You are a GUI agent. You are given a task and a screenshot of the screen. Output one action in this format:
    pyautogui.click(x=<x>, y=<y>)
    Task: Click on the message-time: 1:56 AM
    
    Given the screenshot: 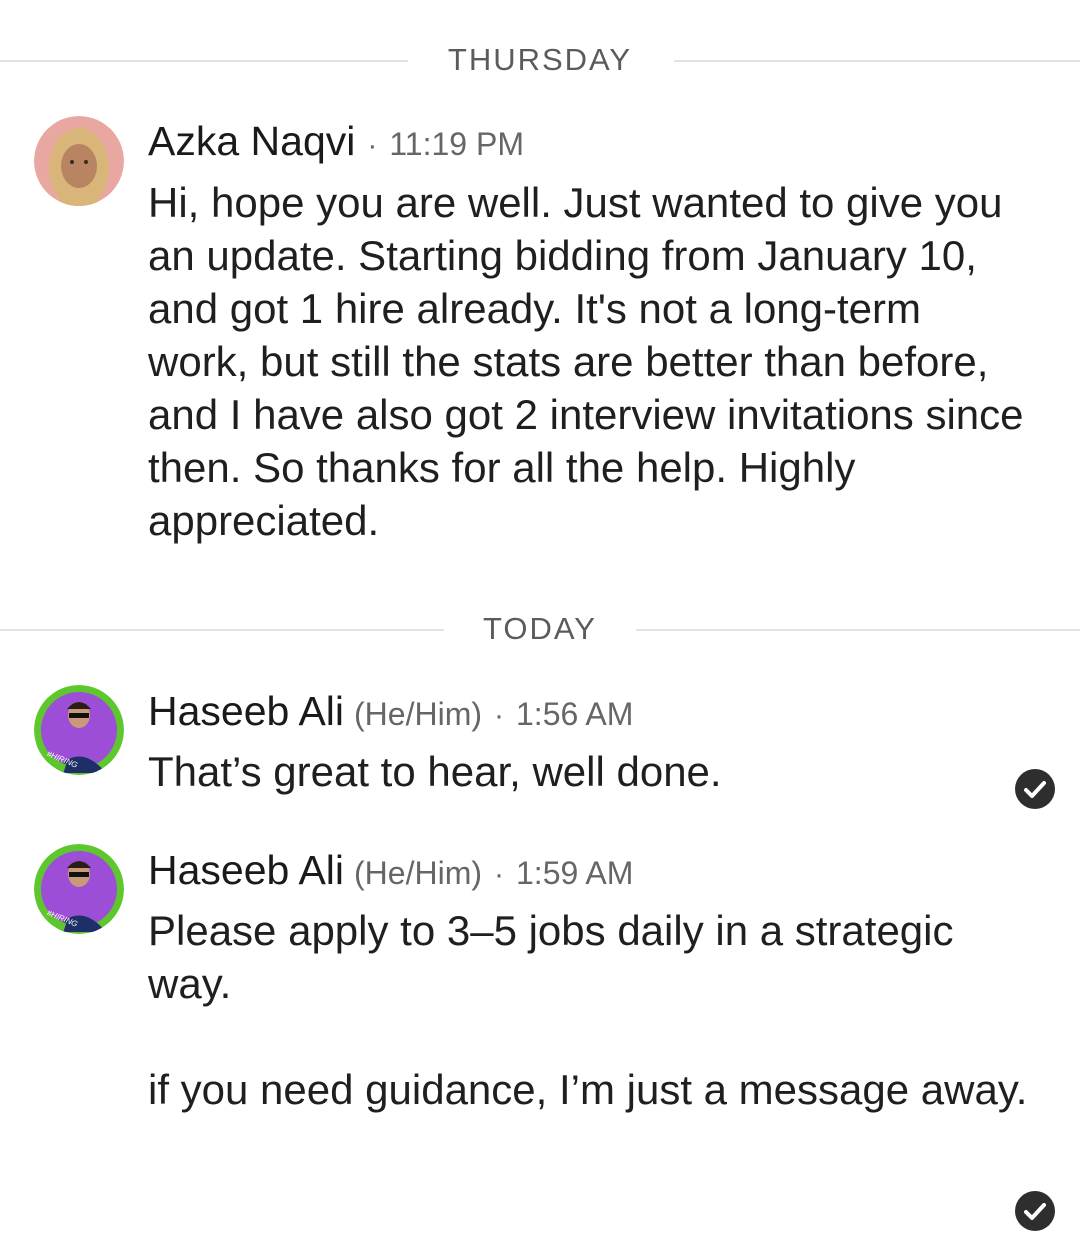 What is the action you would take?
    pyautogui.click(x=575, y=714)
    